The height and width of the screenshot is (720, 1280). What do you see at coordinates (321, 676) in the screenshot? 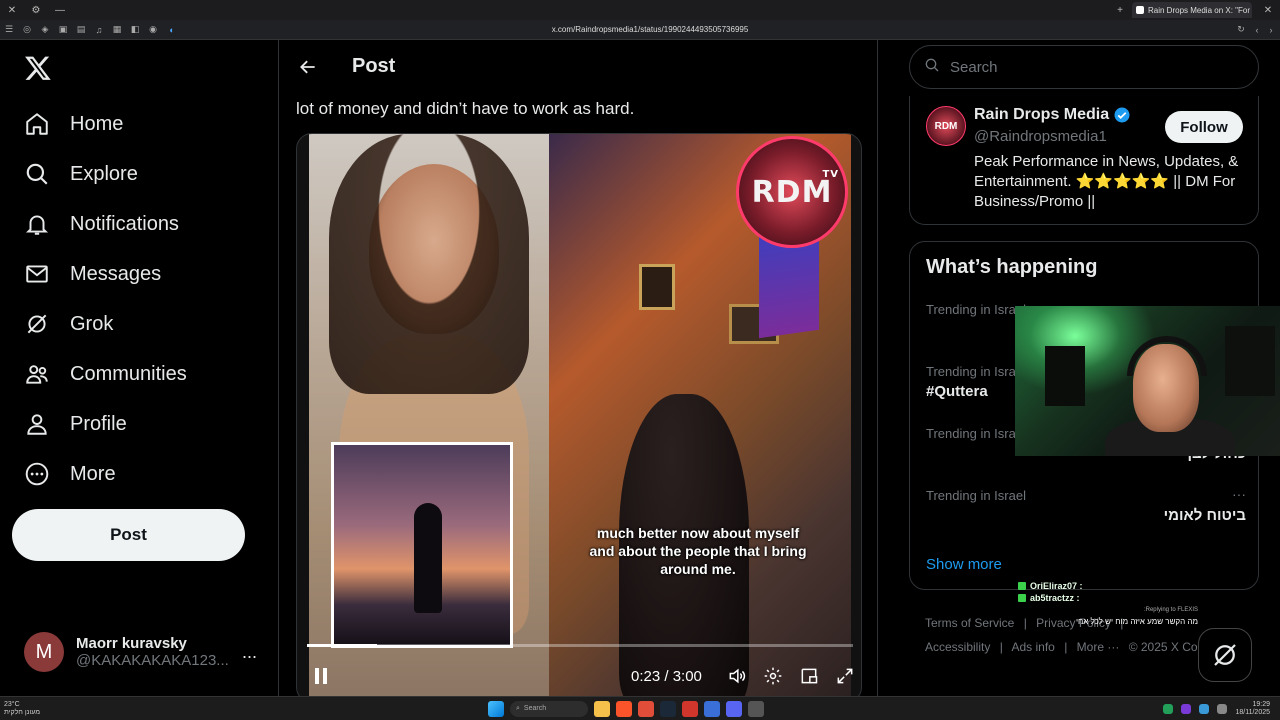
I see `pause-icon` at bounding box center [321, 676].